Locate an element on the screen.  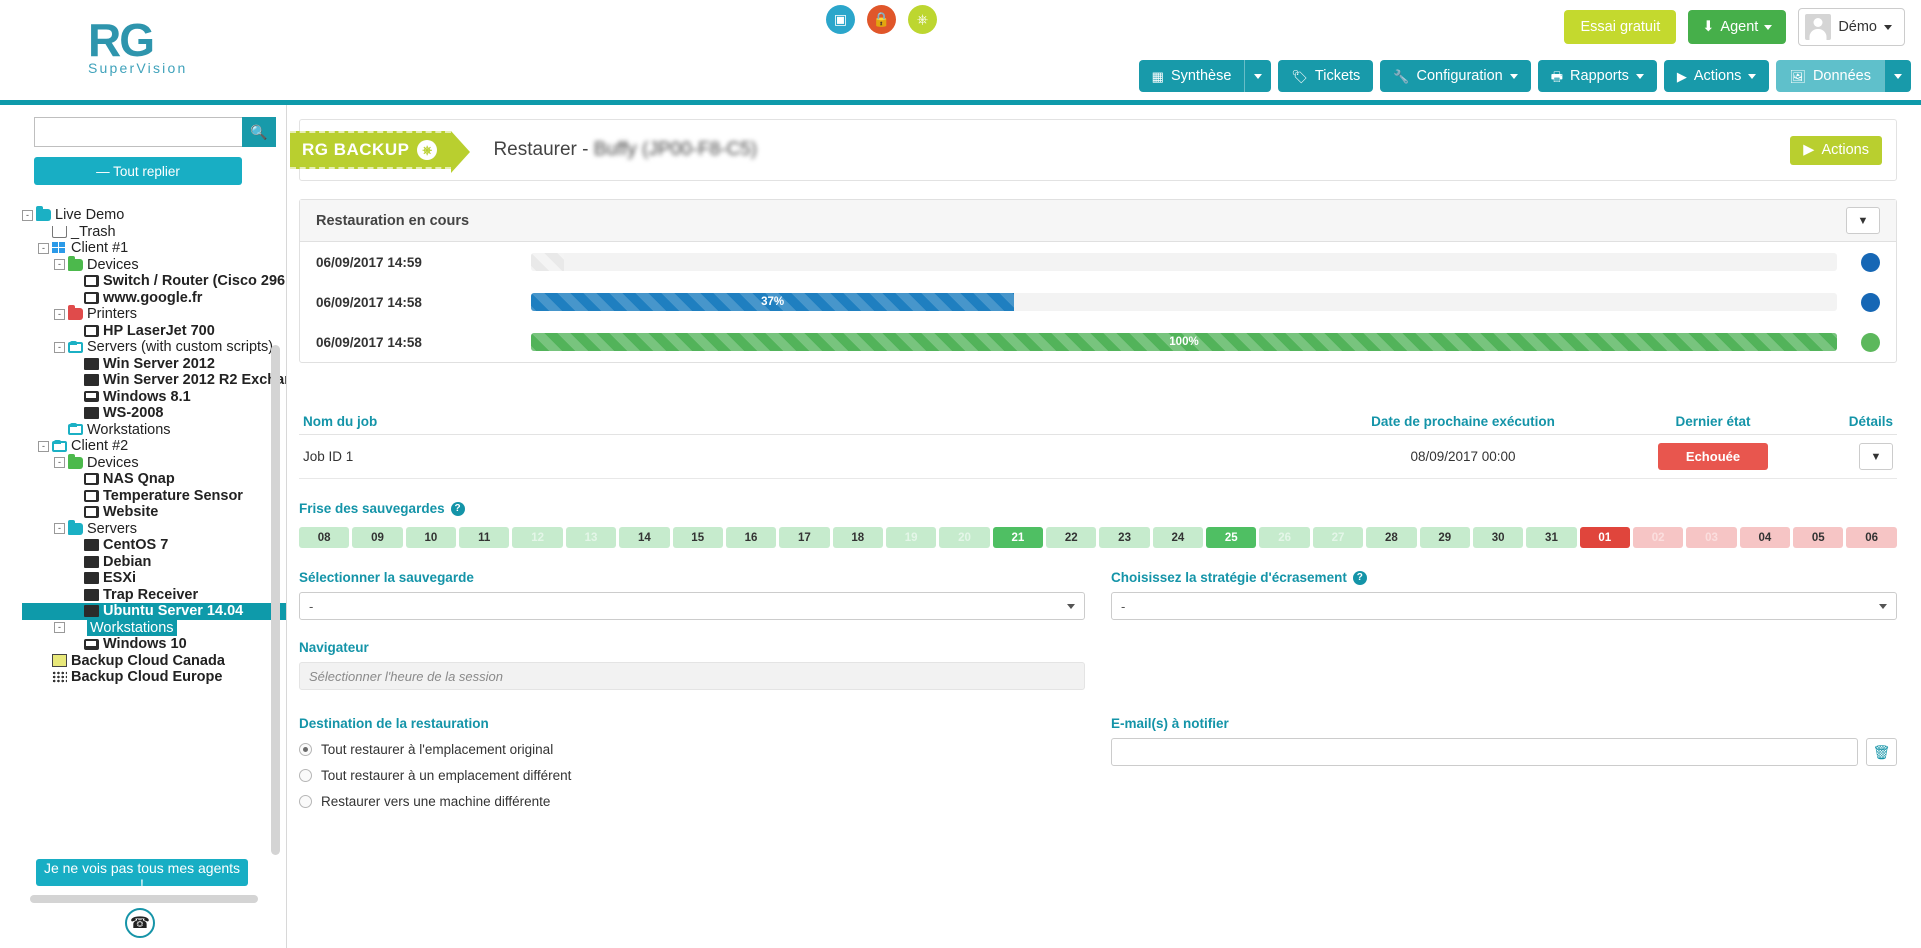
nav-split-donnees is located at coordinates (1897, 76).